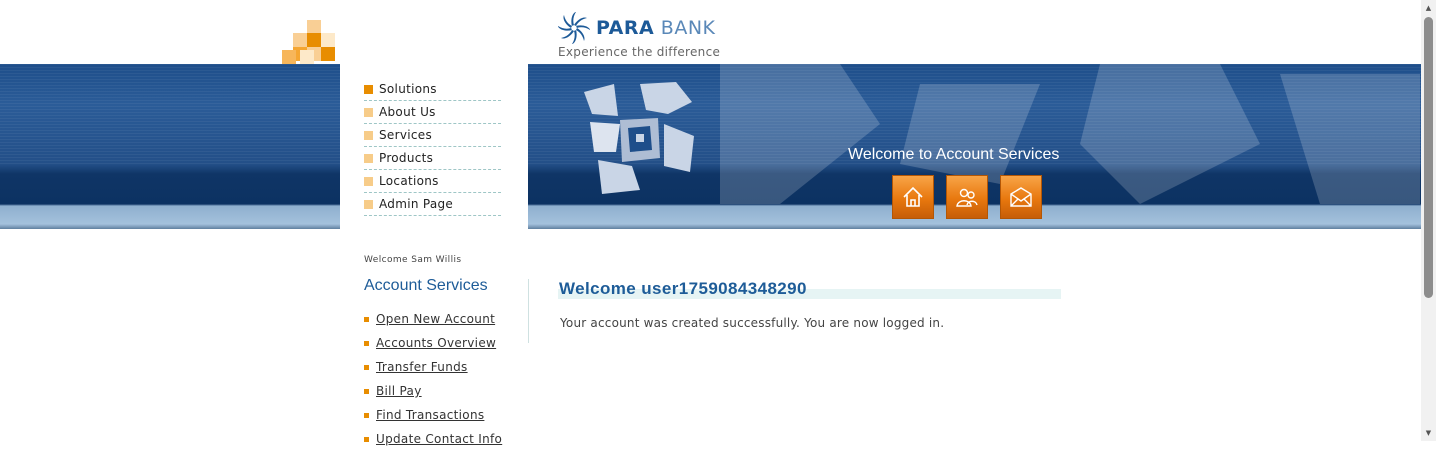  Describe the element at coordinates (408, 89) in the screenshot. I see `menu-item-label: Solutions` at that location.